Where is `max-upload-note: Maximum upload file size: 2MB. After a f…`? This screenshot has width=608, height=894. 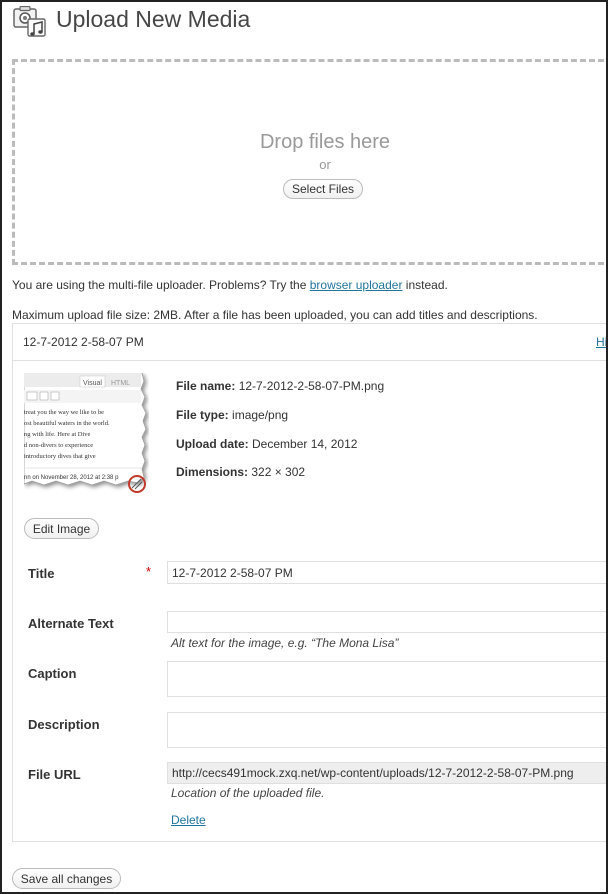
max-upload-note: Maximum upload file size: 2MB. After a f… is located at coordinates (275, 315).